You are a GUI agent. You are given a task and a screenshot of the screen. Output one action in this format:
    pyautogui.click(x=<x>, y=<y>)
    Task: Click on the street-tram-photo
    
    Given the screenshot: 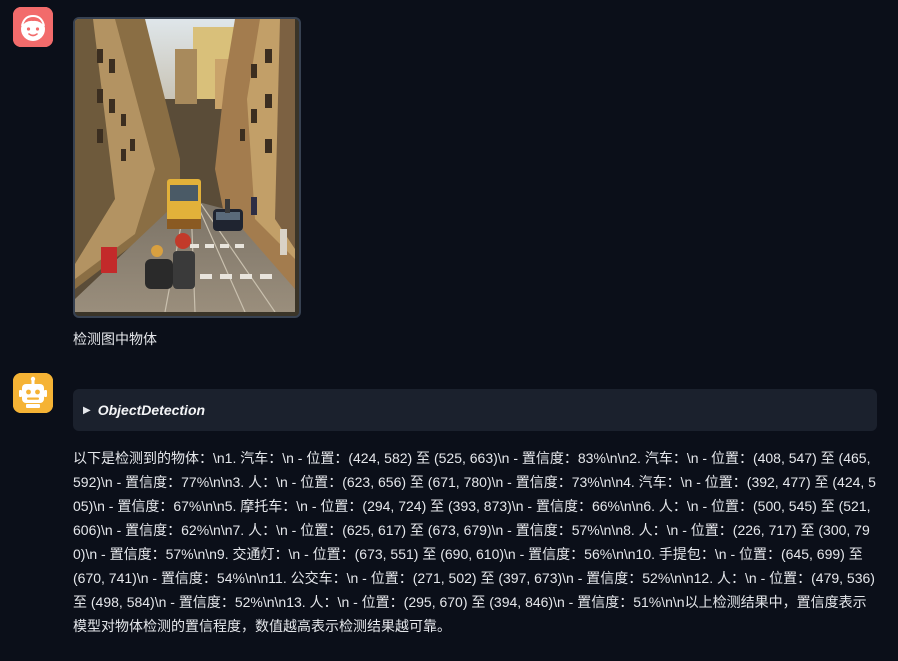 What is the action you would take?
    pyautogui.click(x=187, y=167)
    